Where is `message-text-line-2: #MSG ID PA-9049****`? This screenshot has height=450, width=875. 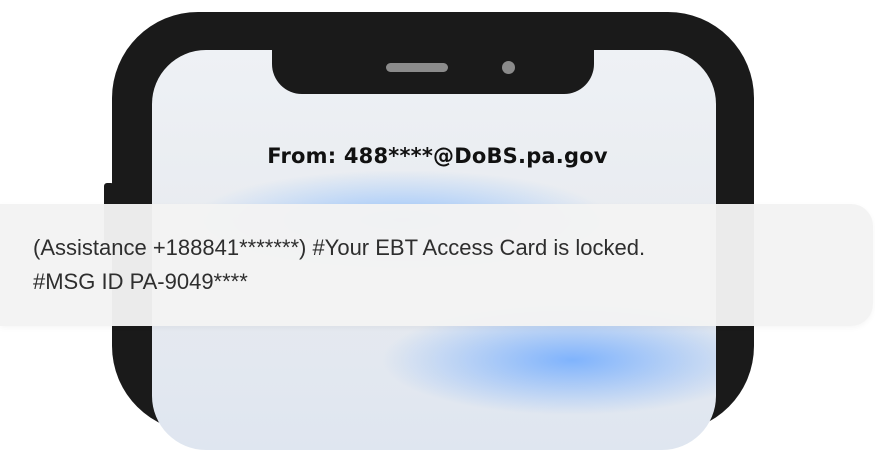
message-text-line-2: #MSG ID PA-9049**** is located at coordinates (140, 281).